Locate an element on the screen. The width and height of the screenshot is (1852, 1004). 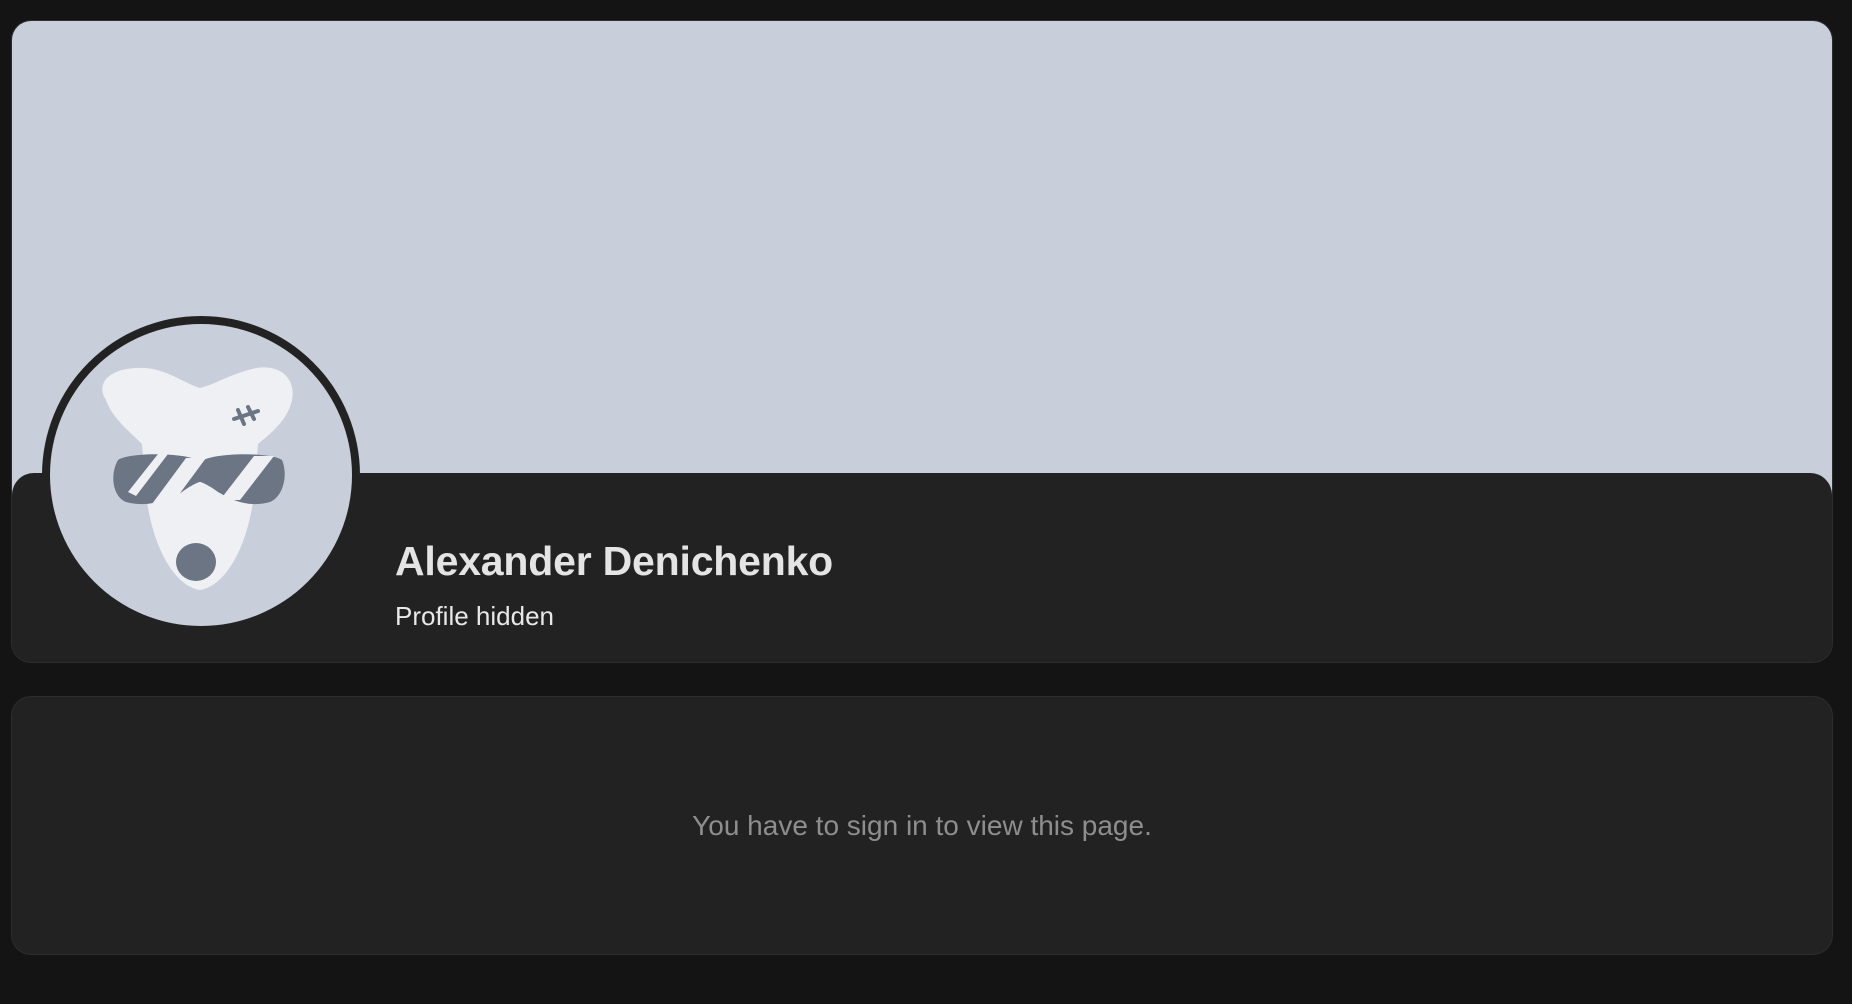
profile-name: Alexander Denichenko is located at coordinates (614, 561).